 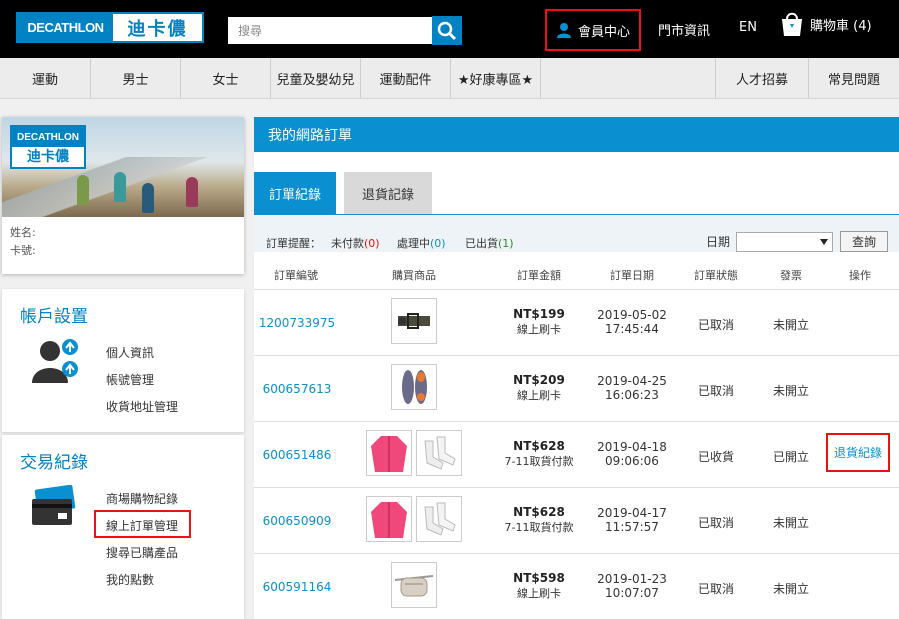 I want to click on logo-text-zh: 迪卡儂, so click(x=157, y=29).